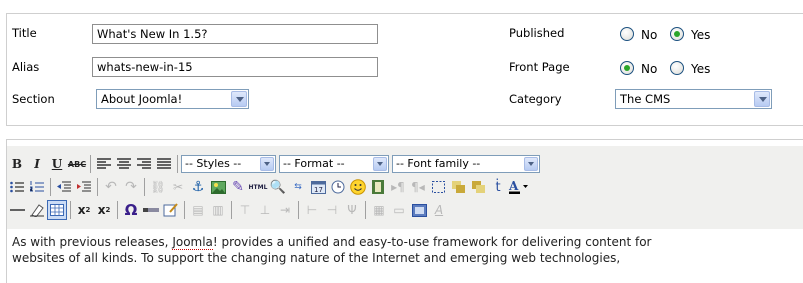  Describe the element at coordinates (37, 164) in the screenshot. I see `italic-button: I` at that location.